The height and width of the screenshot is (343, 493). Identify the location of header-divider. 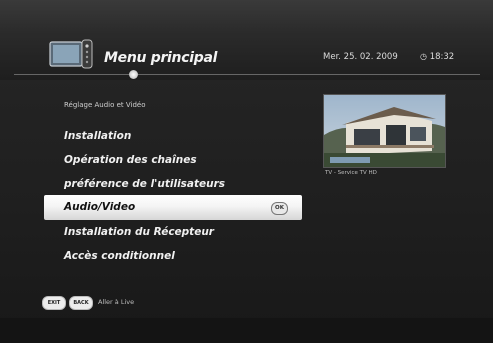
(247, 74).